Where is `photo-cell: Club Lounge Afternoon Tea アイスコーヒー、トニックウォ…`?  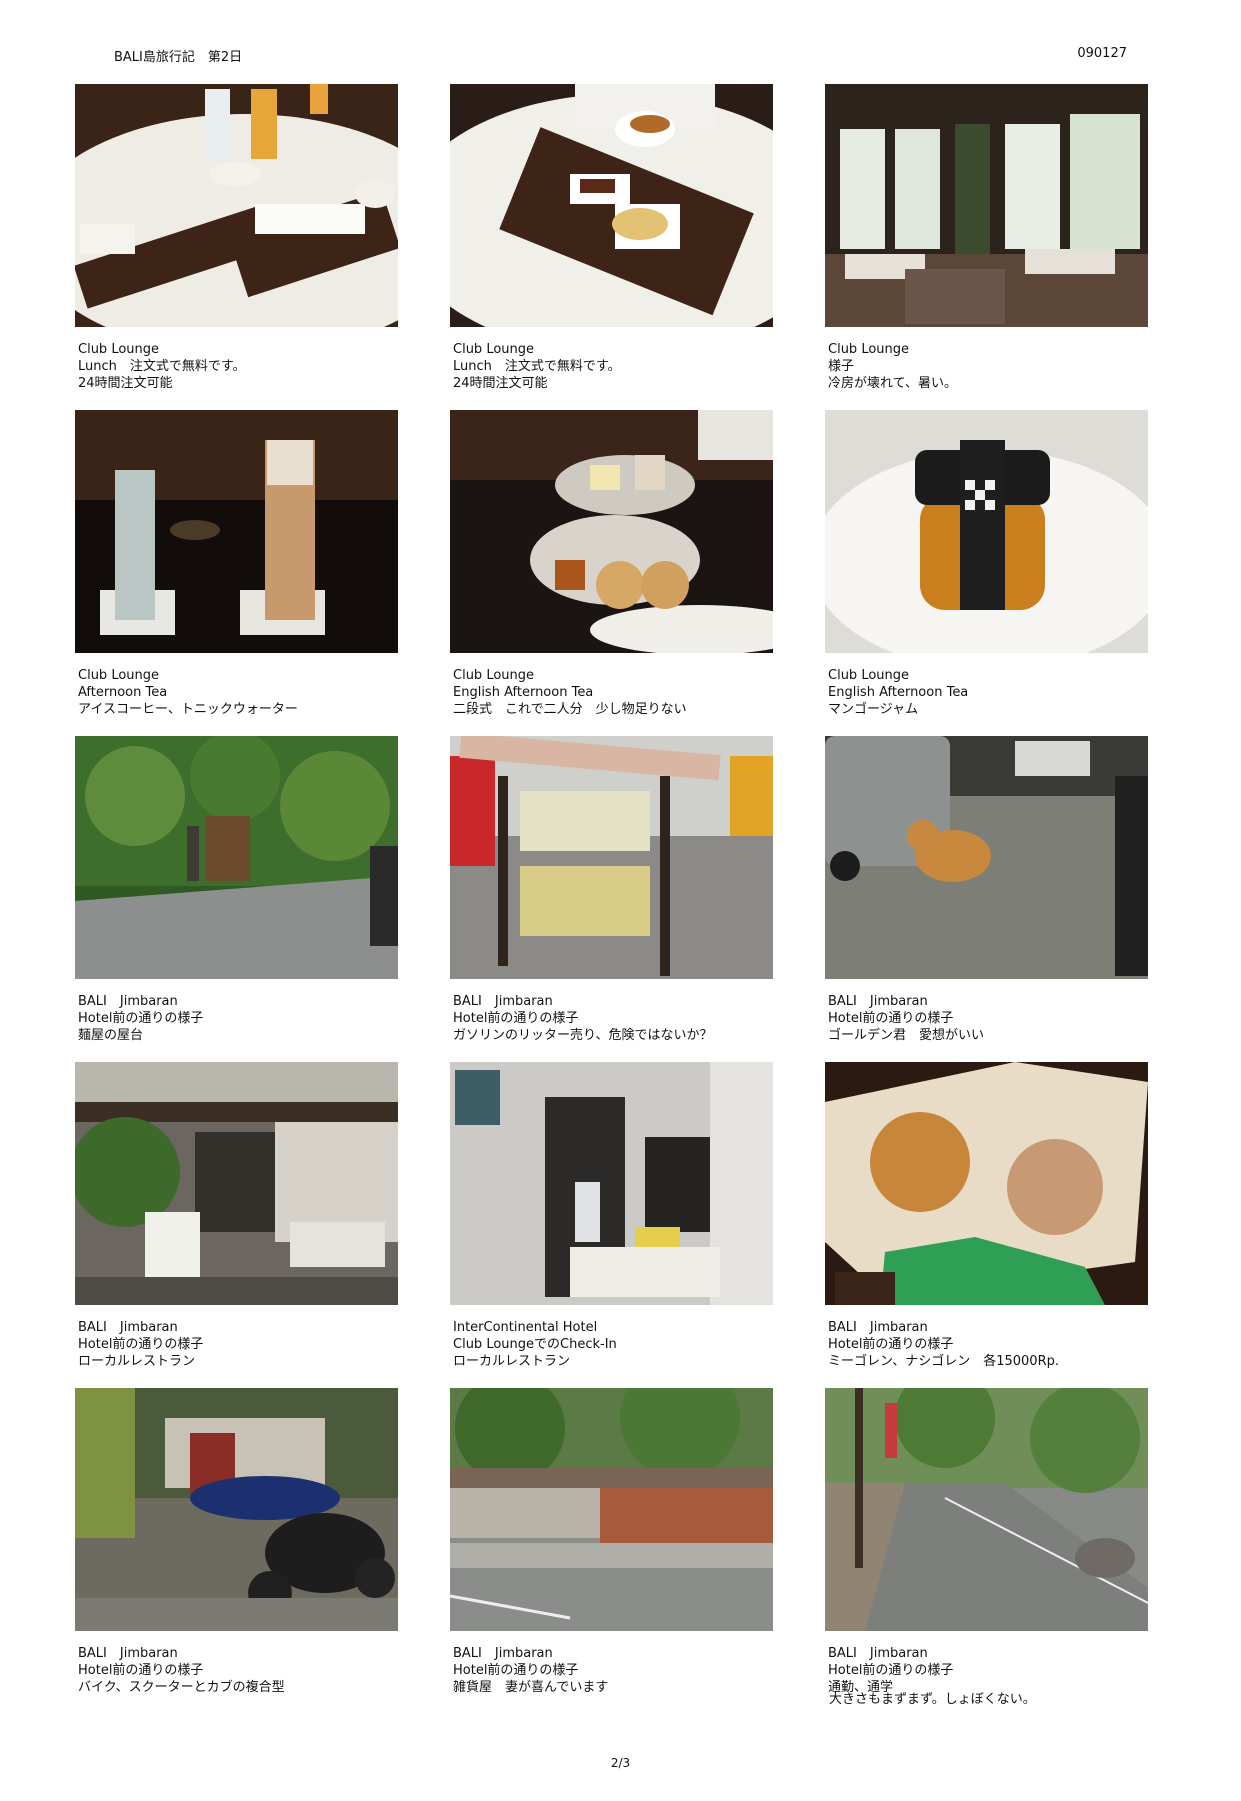 photo-cell: Club Lounge Afternoon Tea アイスコーヒー、トニックウォ… is located at coordinates (236, 569).